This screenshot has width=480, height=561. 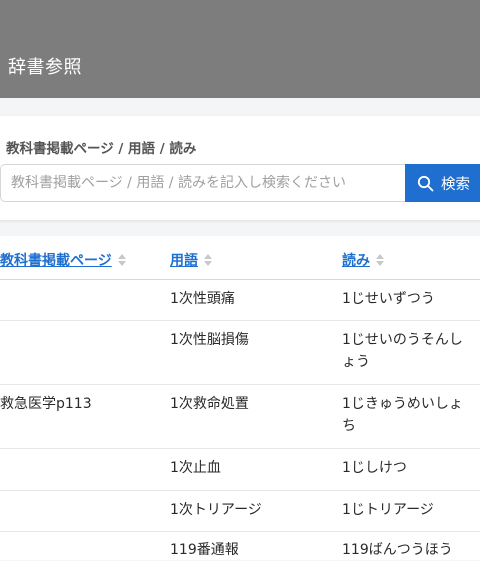 I want to click on cell-reading-line: ち, so click(x=349, y=426).